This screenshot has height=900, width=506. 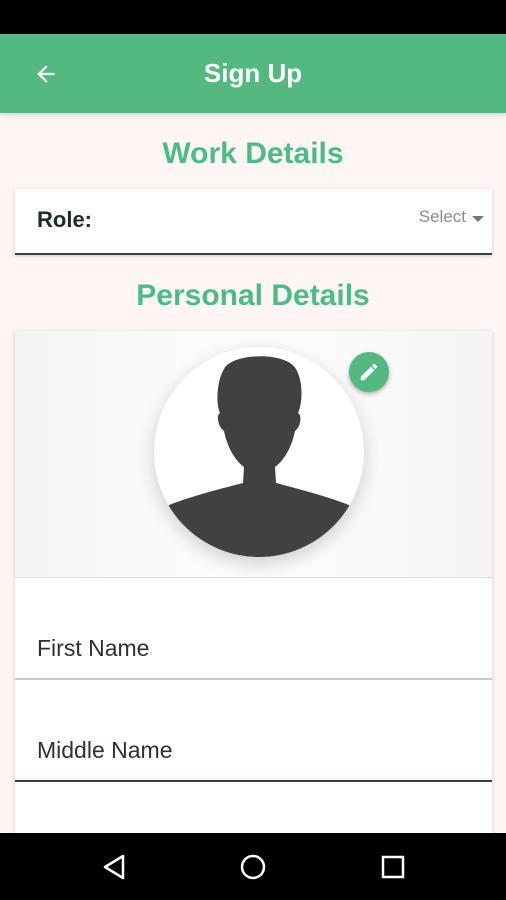 I want to click on avatar, so click(x=259, y=452).